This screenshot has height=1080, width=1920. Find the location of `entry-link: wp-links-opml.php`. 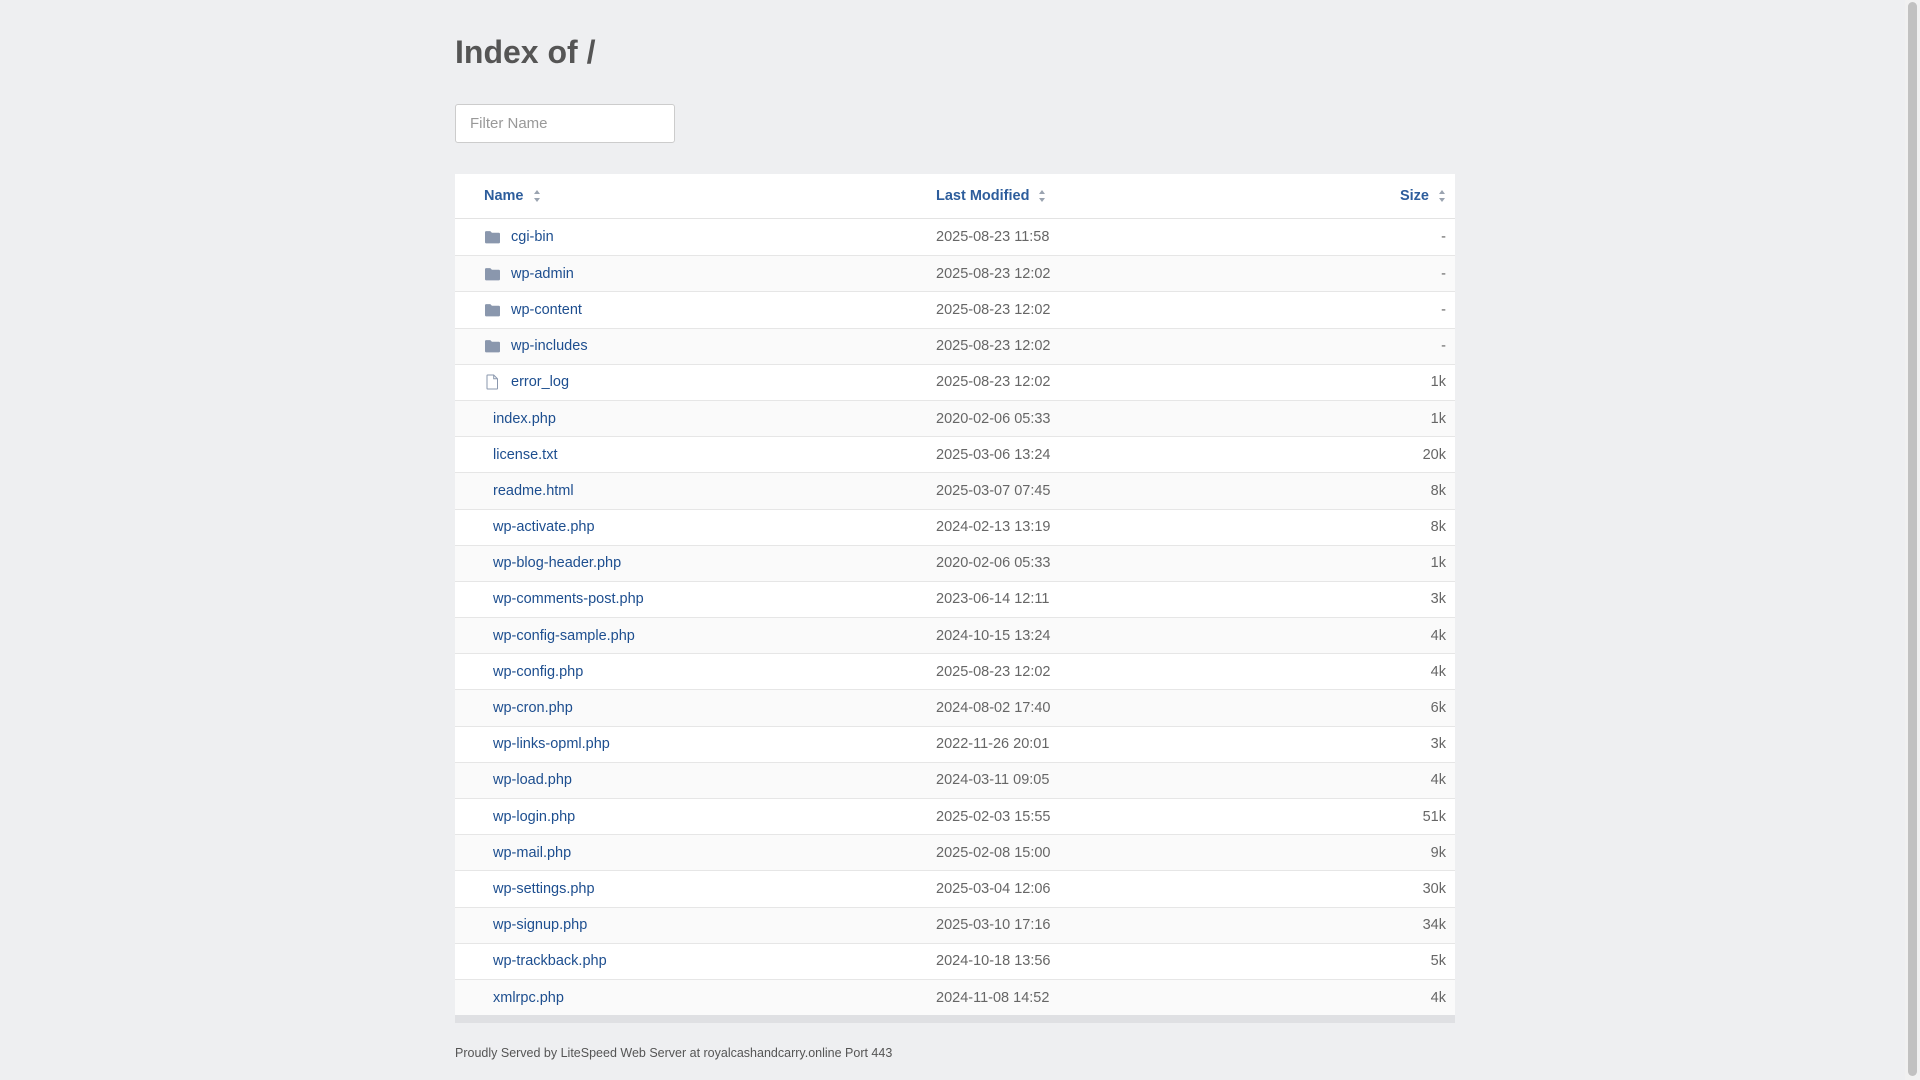

entry-link: wp-links-opml.php is located at coordinates (551, 744).